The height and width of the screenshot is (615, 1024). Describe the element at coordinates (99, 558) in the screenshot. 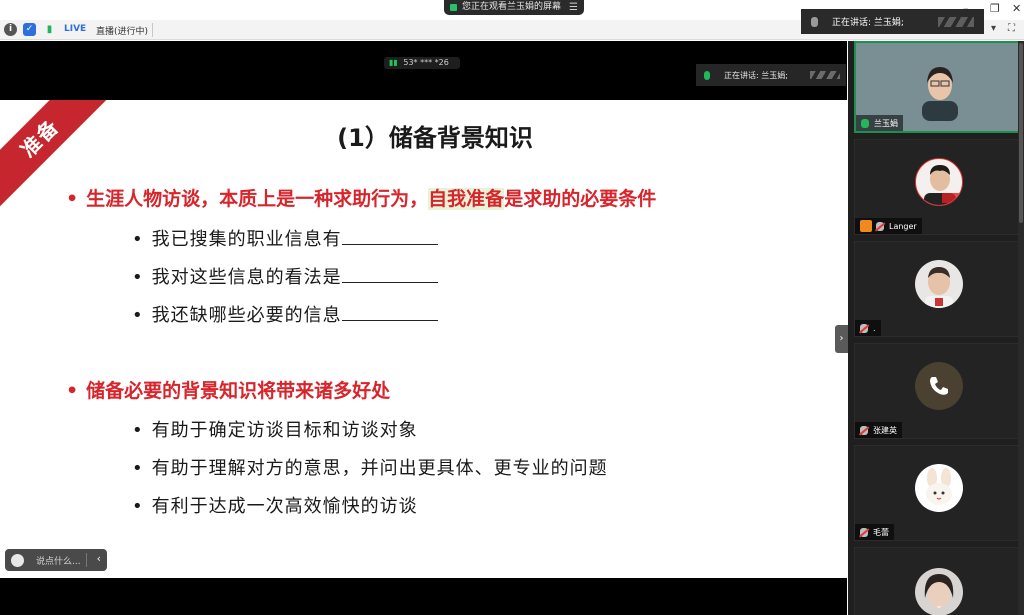

I see `chevron-left-icon: ‹` at that location.